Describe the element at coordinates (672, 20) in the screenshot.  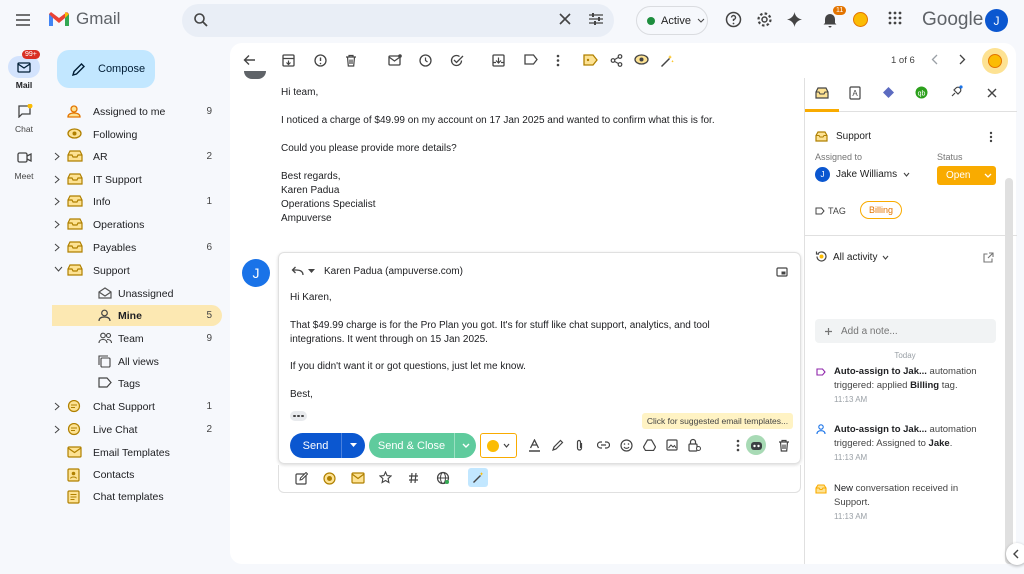
I see `status-selector: Active` at that location.